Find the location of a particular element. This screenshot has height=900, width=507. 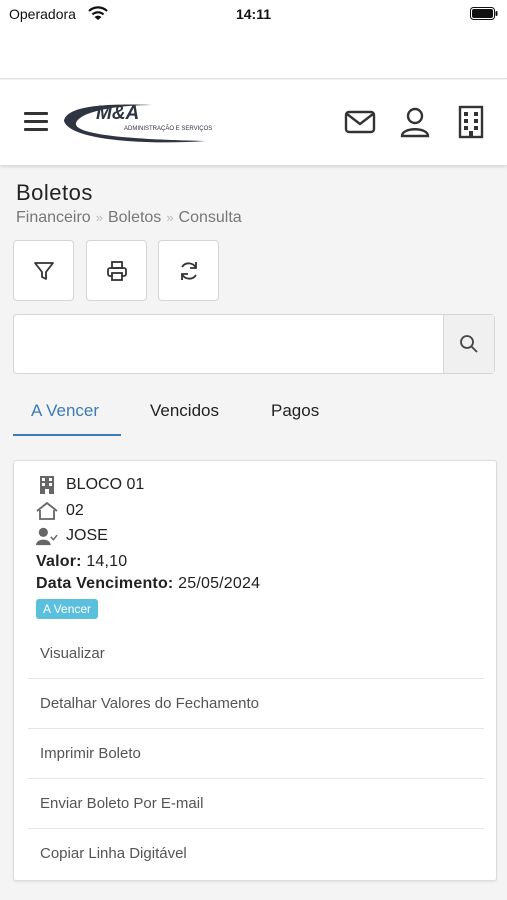

search-bar is located at coordinates (254, 344).